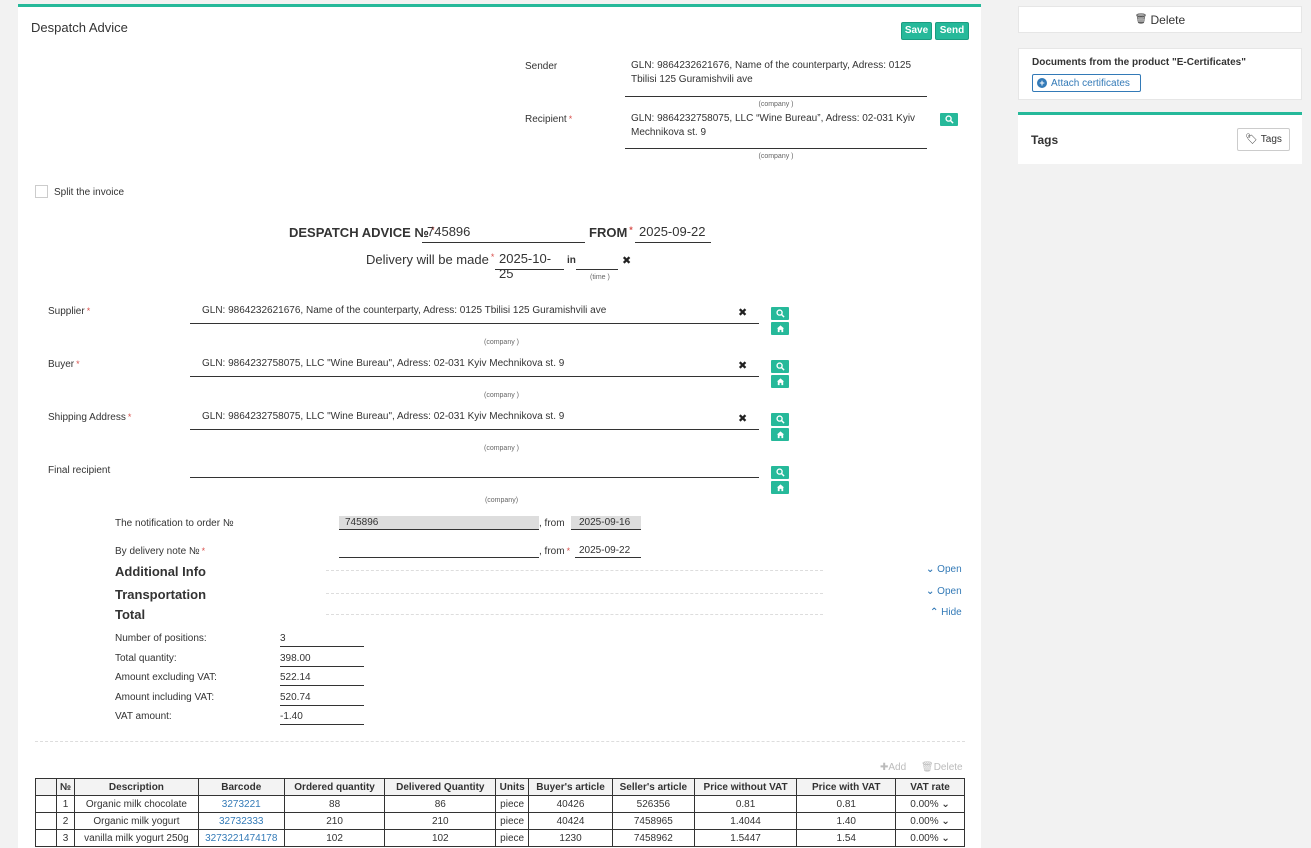 This screenshot has height=848, width=1311. I want to click on additional-info-toggle: ⌄ Open, so click(944, 569).